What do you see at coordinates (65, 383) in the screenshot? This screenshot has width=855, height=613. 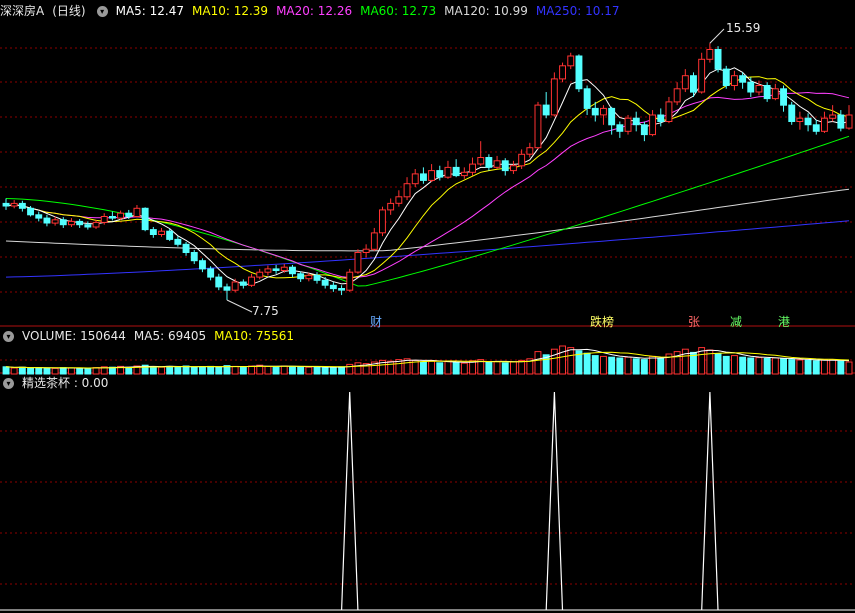 I see `indicator-label: 精选茶杯 : 0.00` at bounding box center [65, 383].